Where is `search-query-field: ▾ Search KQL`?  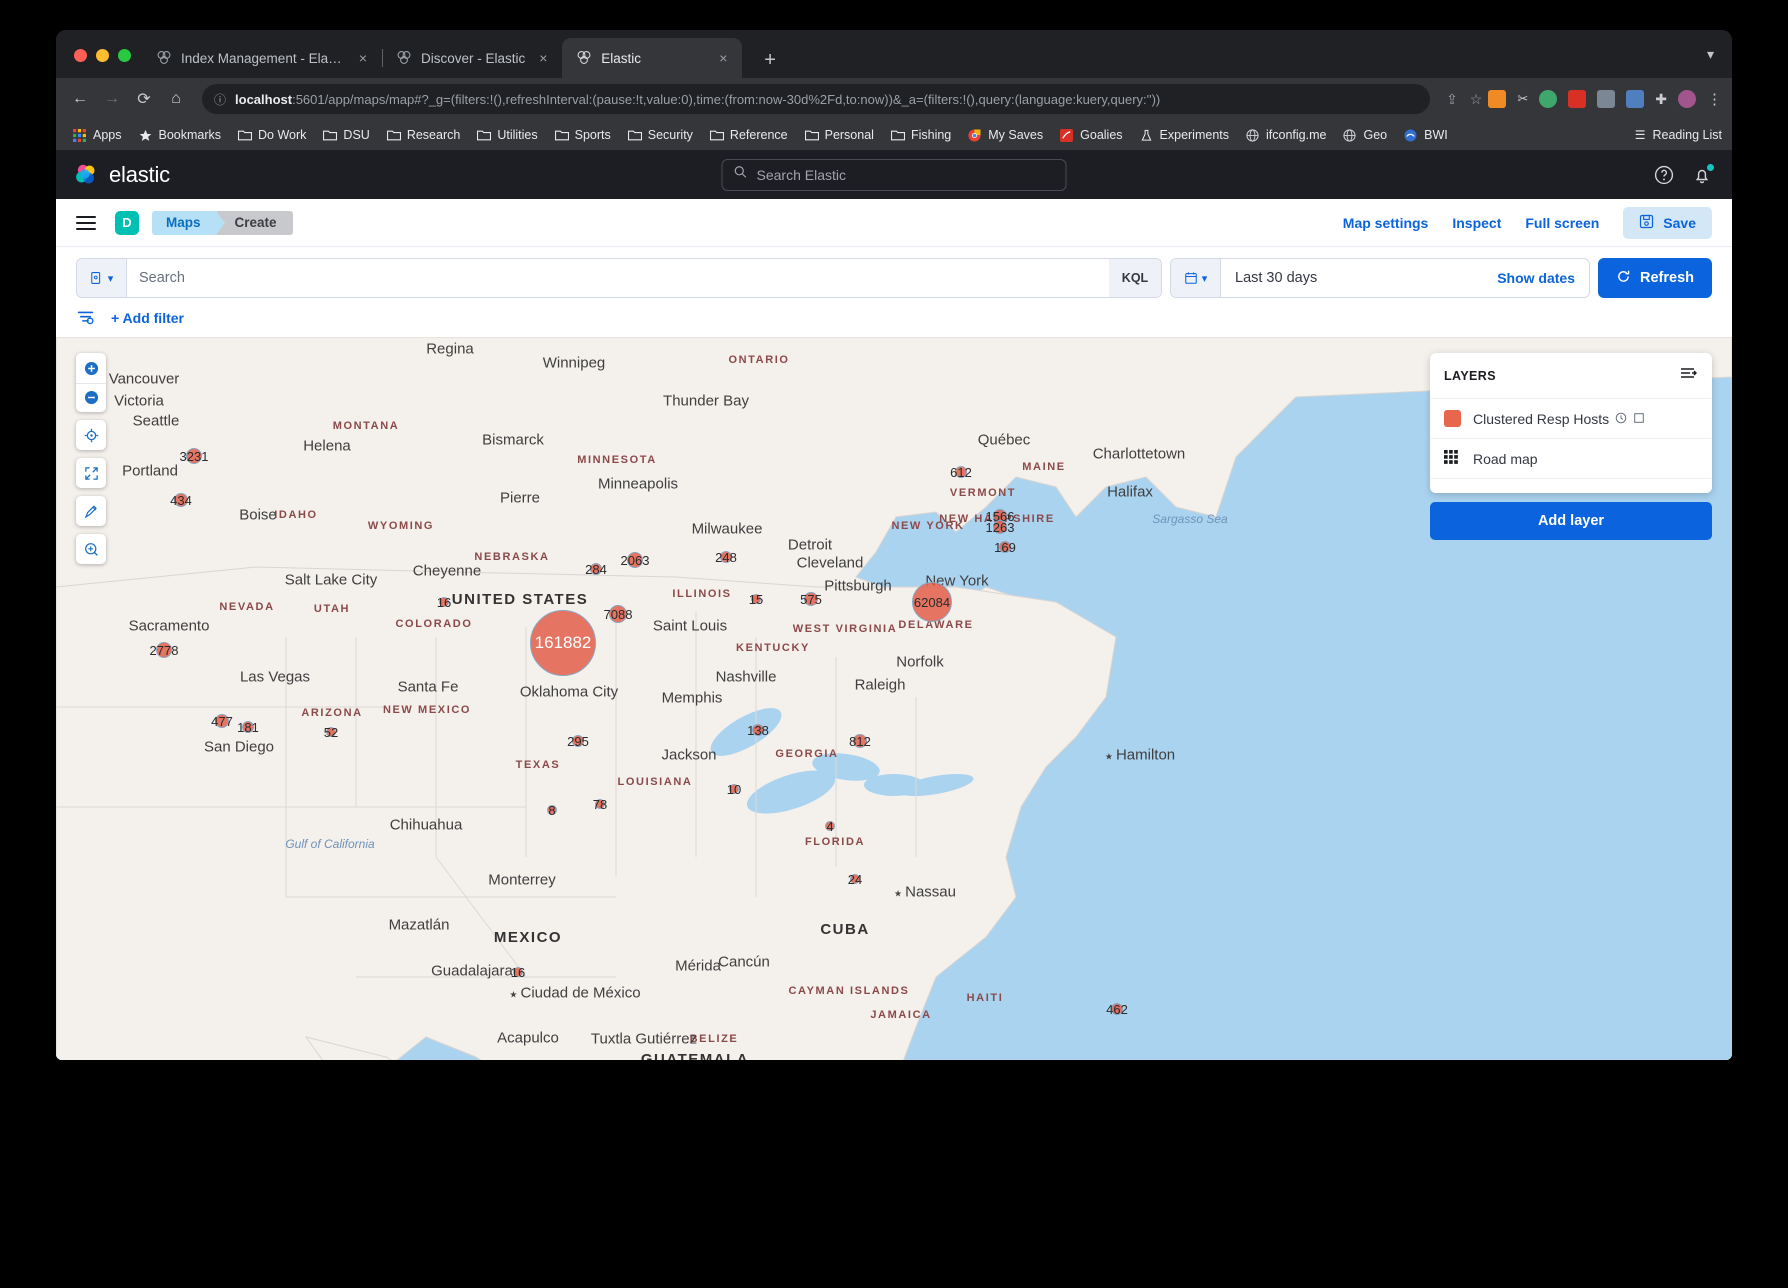 search-query-field: ▾ Search KQL is located at coordinates (619, 278).